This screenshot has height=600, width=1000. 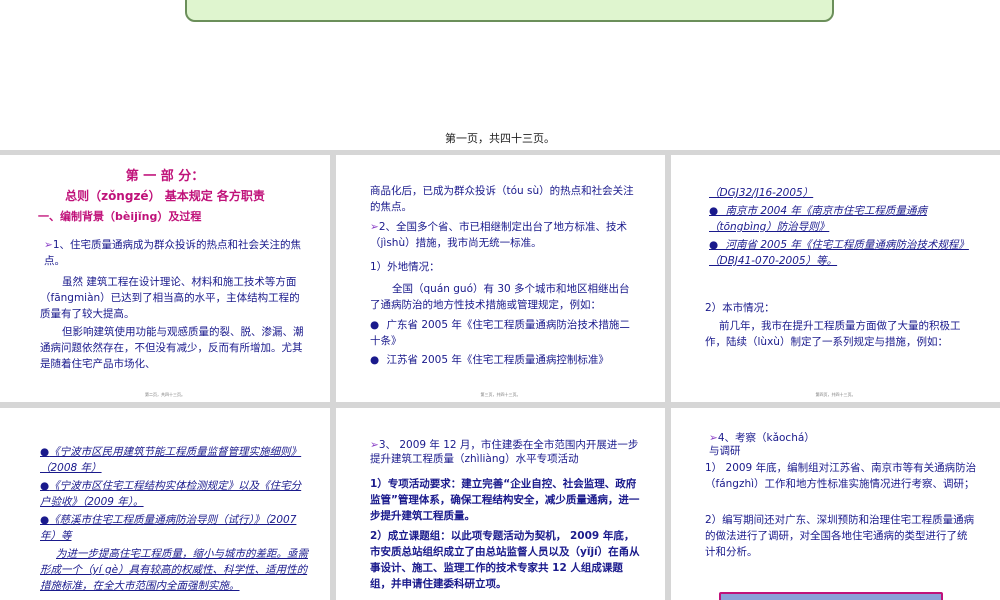 What do you see at coordinates (489, 360) in the screenshot?
I see `list-item: ● 江苏省 2005 年《住宅工程质量通病控制标准》` at bounding box center [489, 360].